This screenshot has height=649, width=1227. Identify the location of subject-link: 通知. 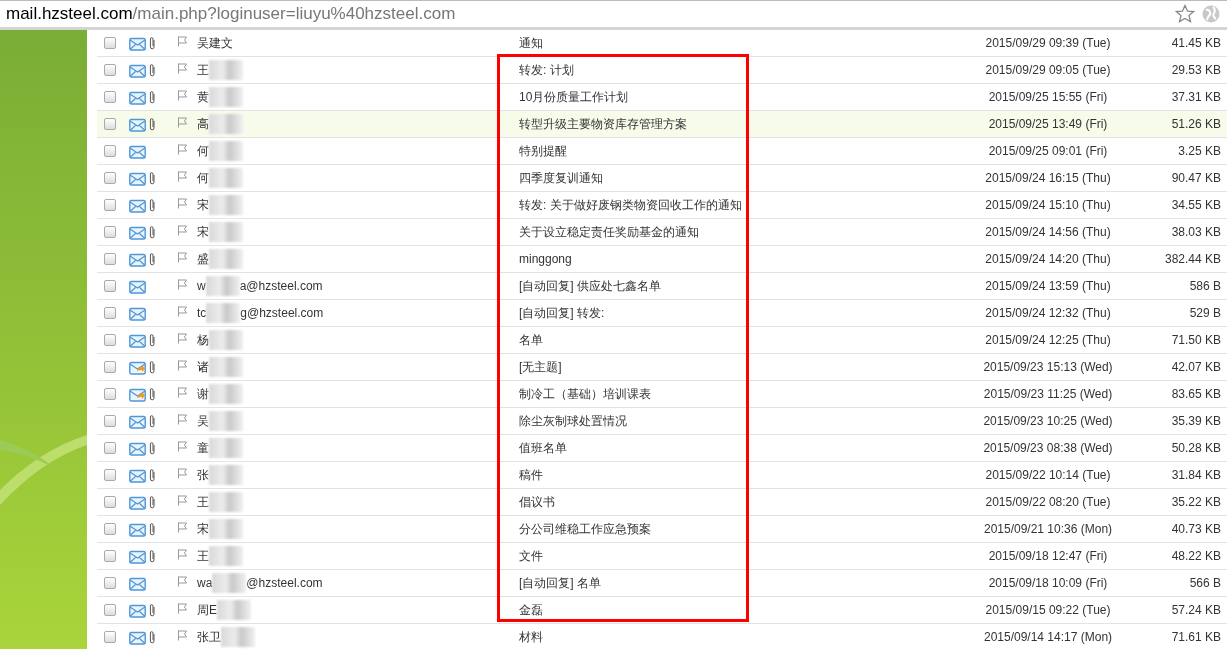
(531, 43).